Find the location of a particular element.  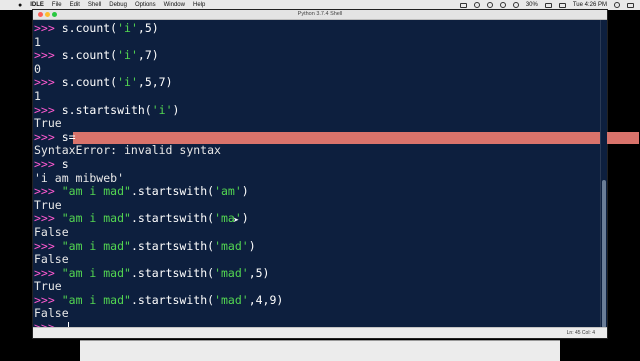

command-line: >>> s.count('i',7) is located at coordinates (316, 55).